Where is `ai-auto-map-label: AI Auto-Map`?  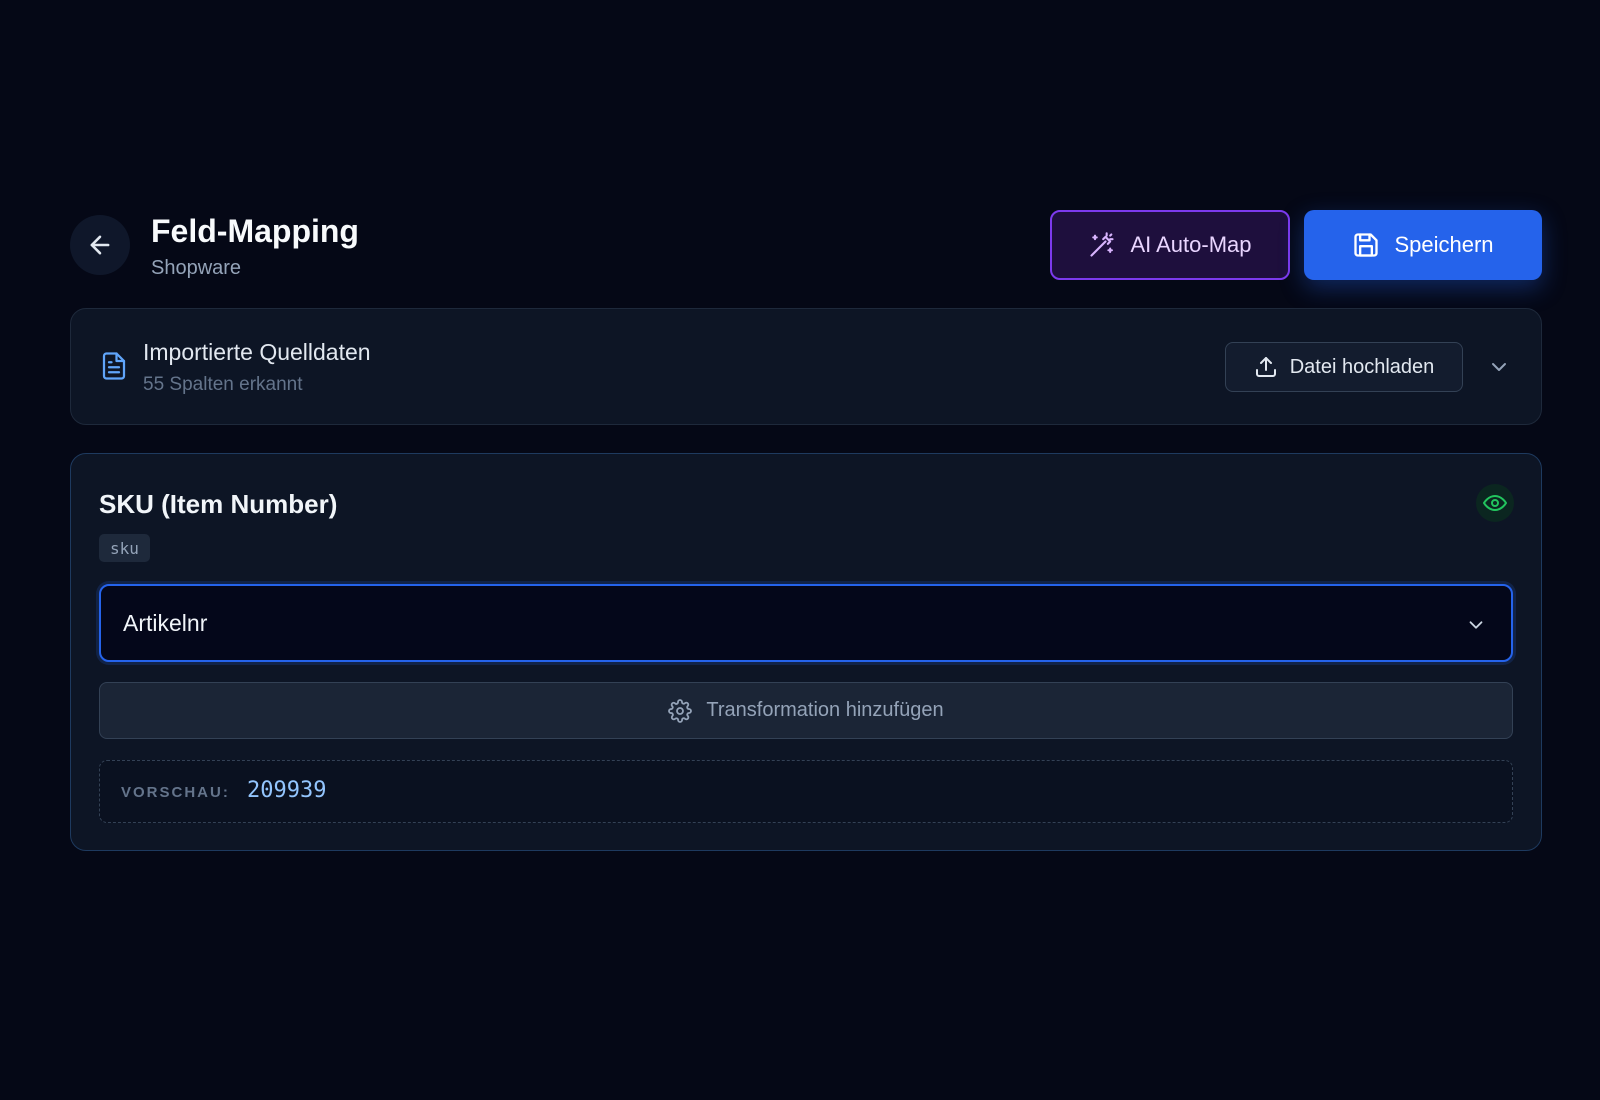 ai-auto-map-label: AI Auto-Map is located at coordinates (1191, 244).